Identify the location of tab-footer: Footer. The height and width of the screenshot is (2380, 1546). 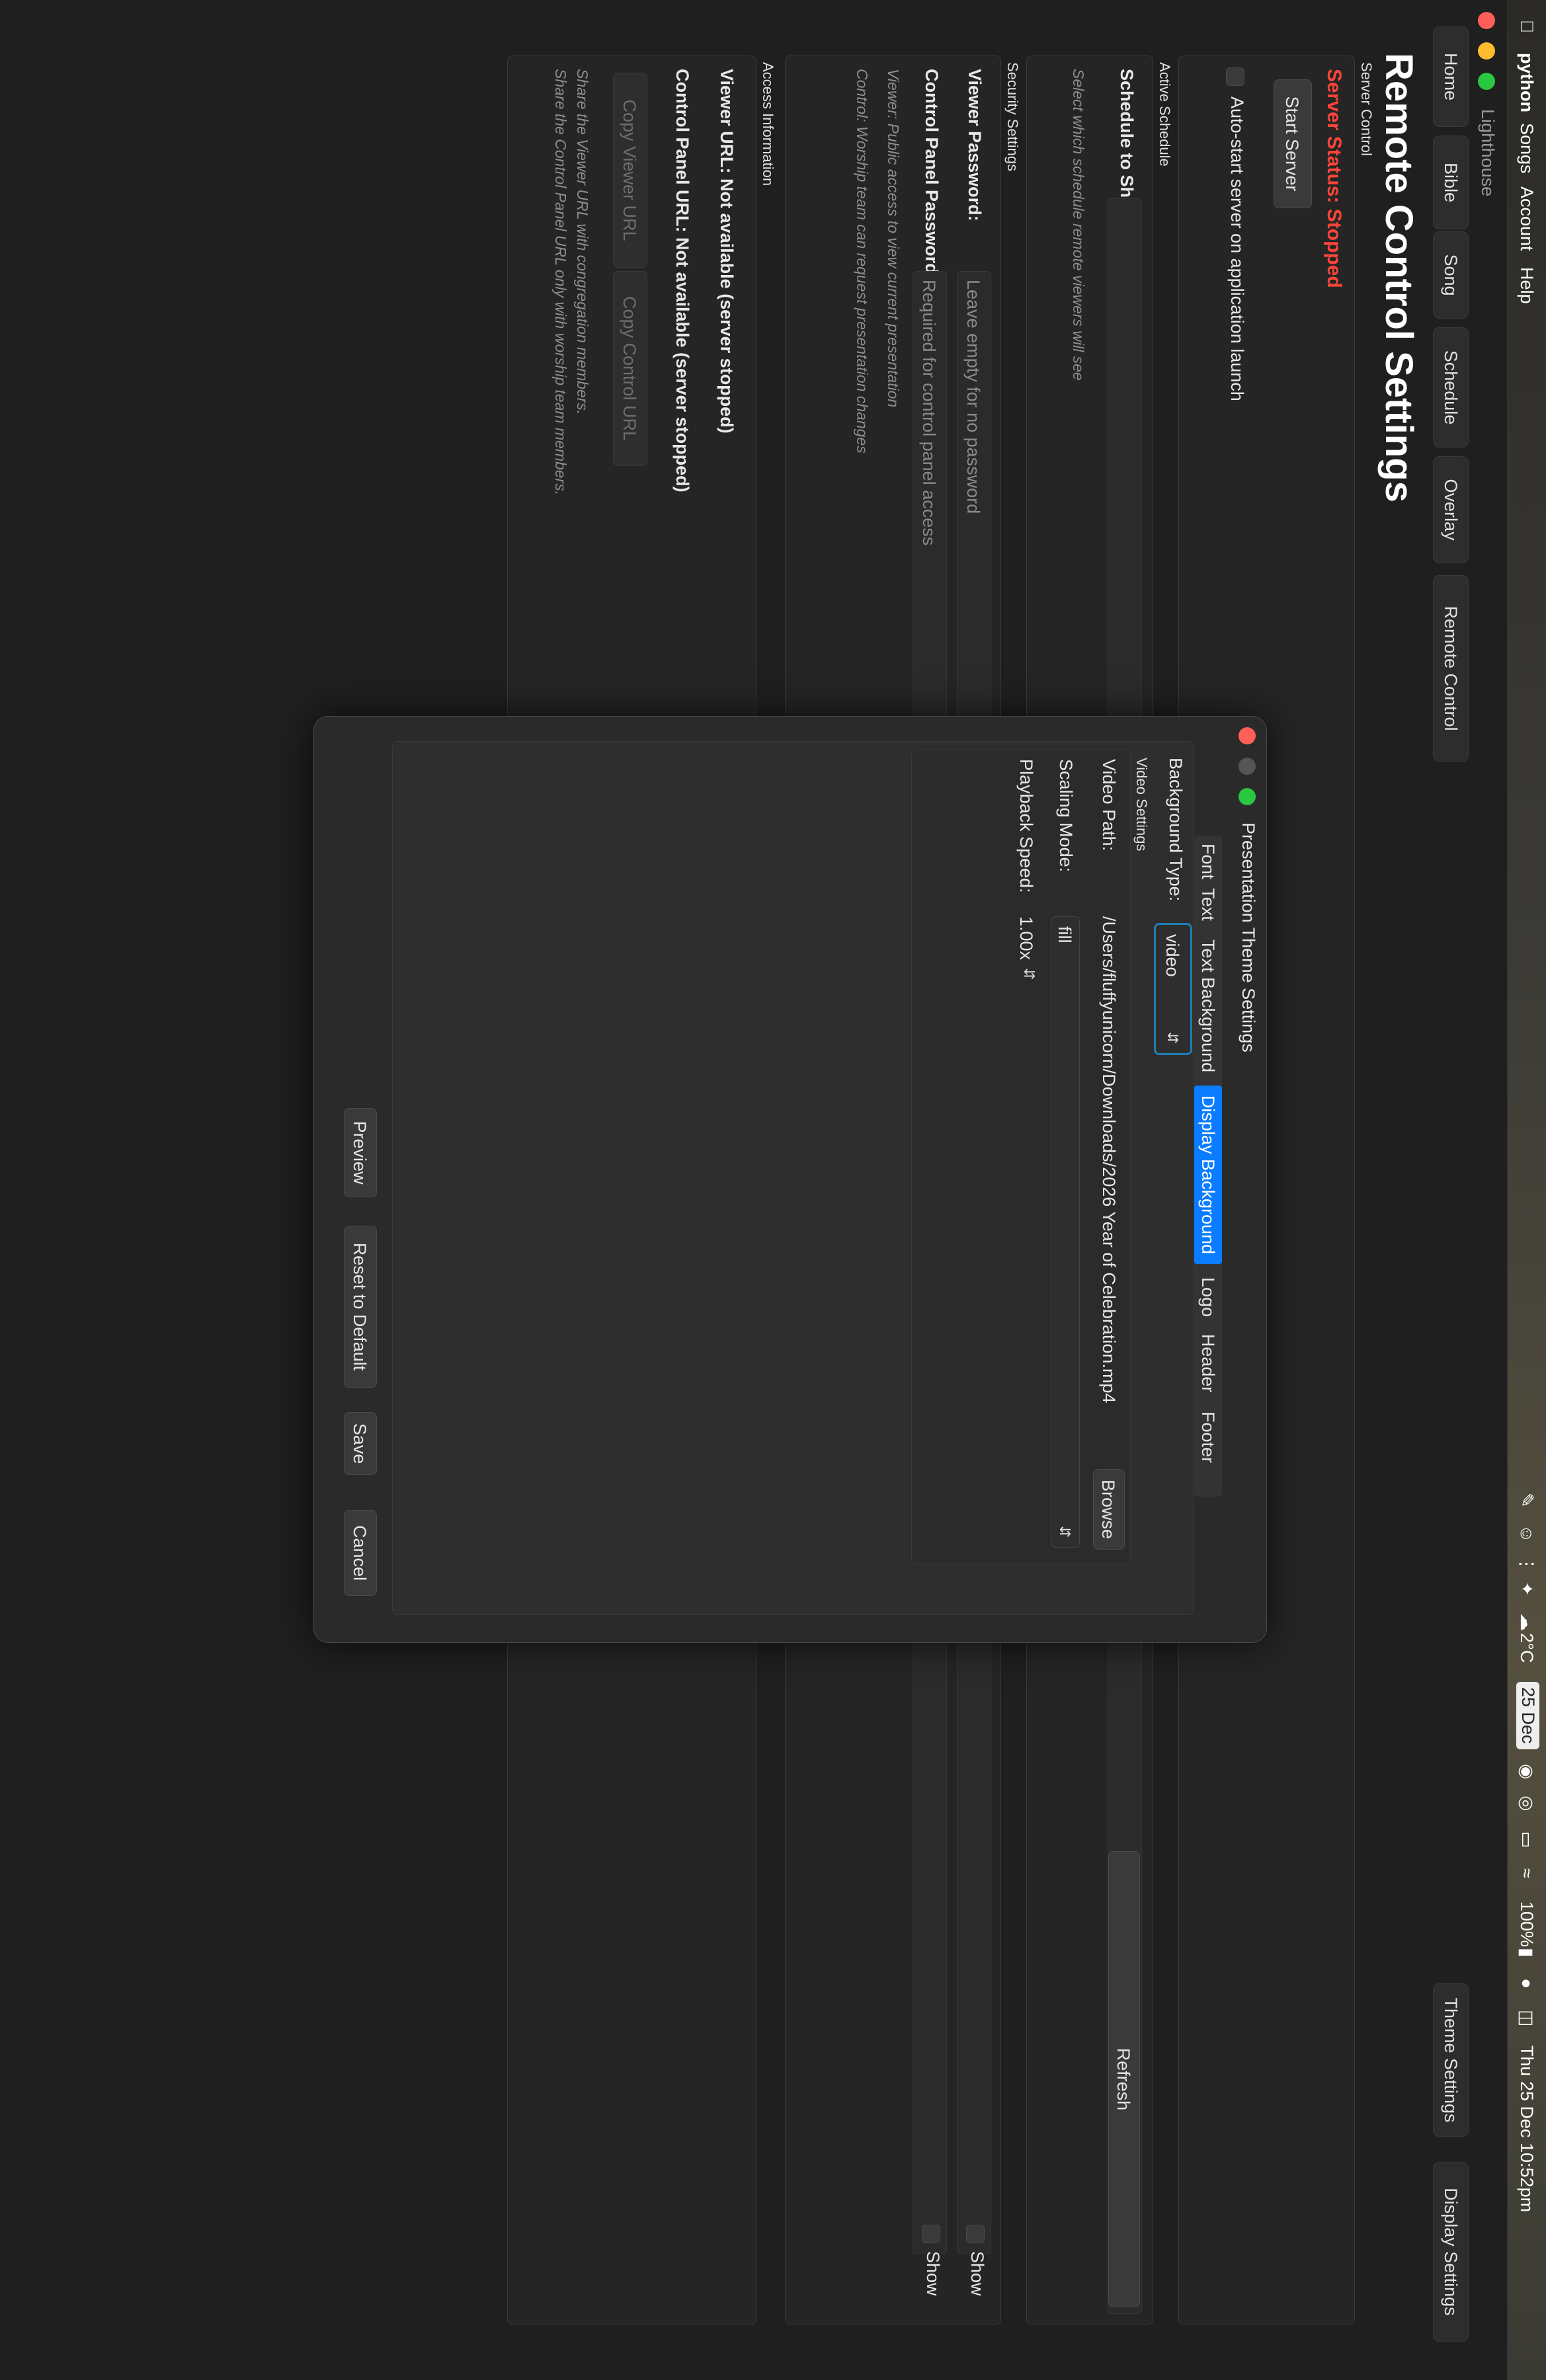
(1208, 1437).